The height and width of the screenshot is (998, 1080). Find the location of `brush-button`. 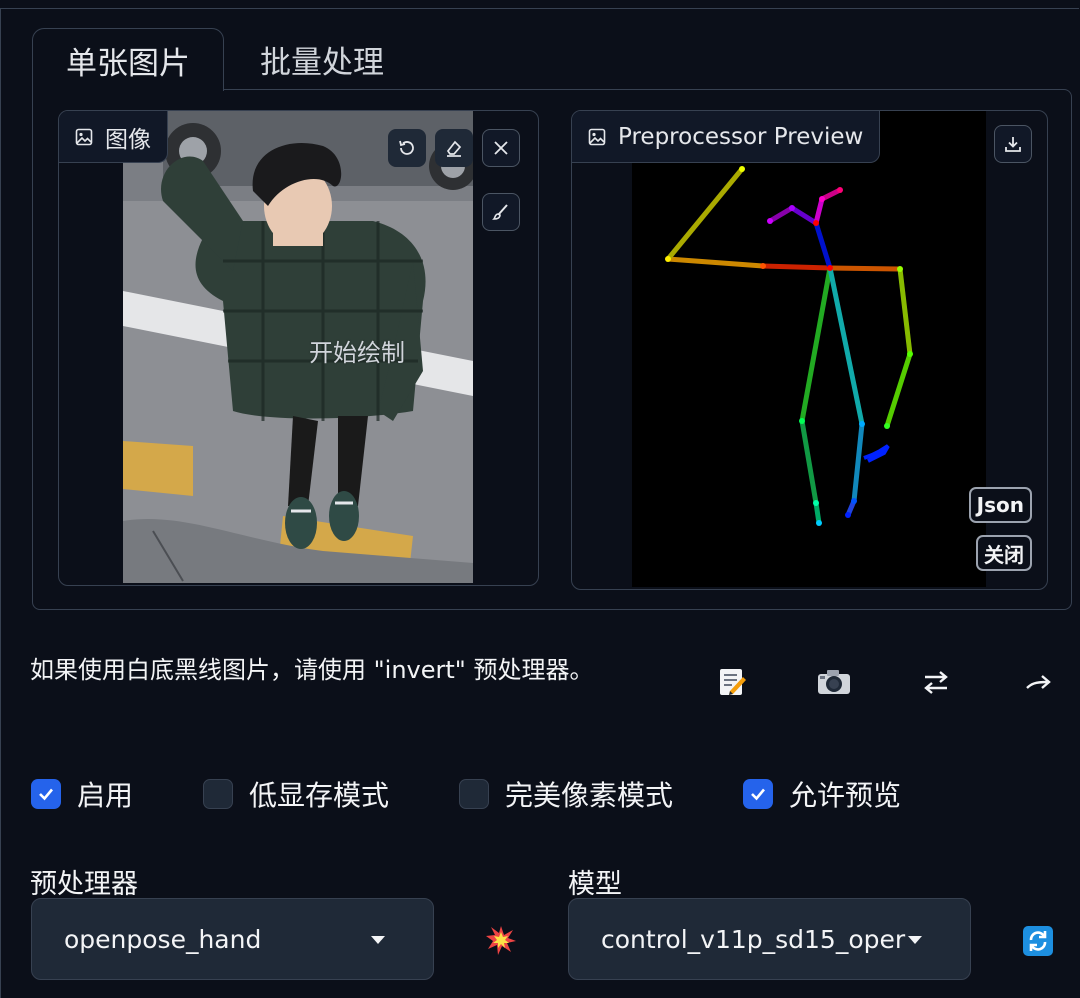

brush-button is located at coordinates (501, 212).